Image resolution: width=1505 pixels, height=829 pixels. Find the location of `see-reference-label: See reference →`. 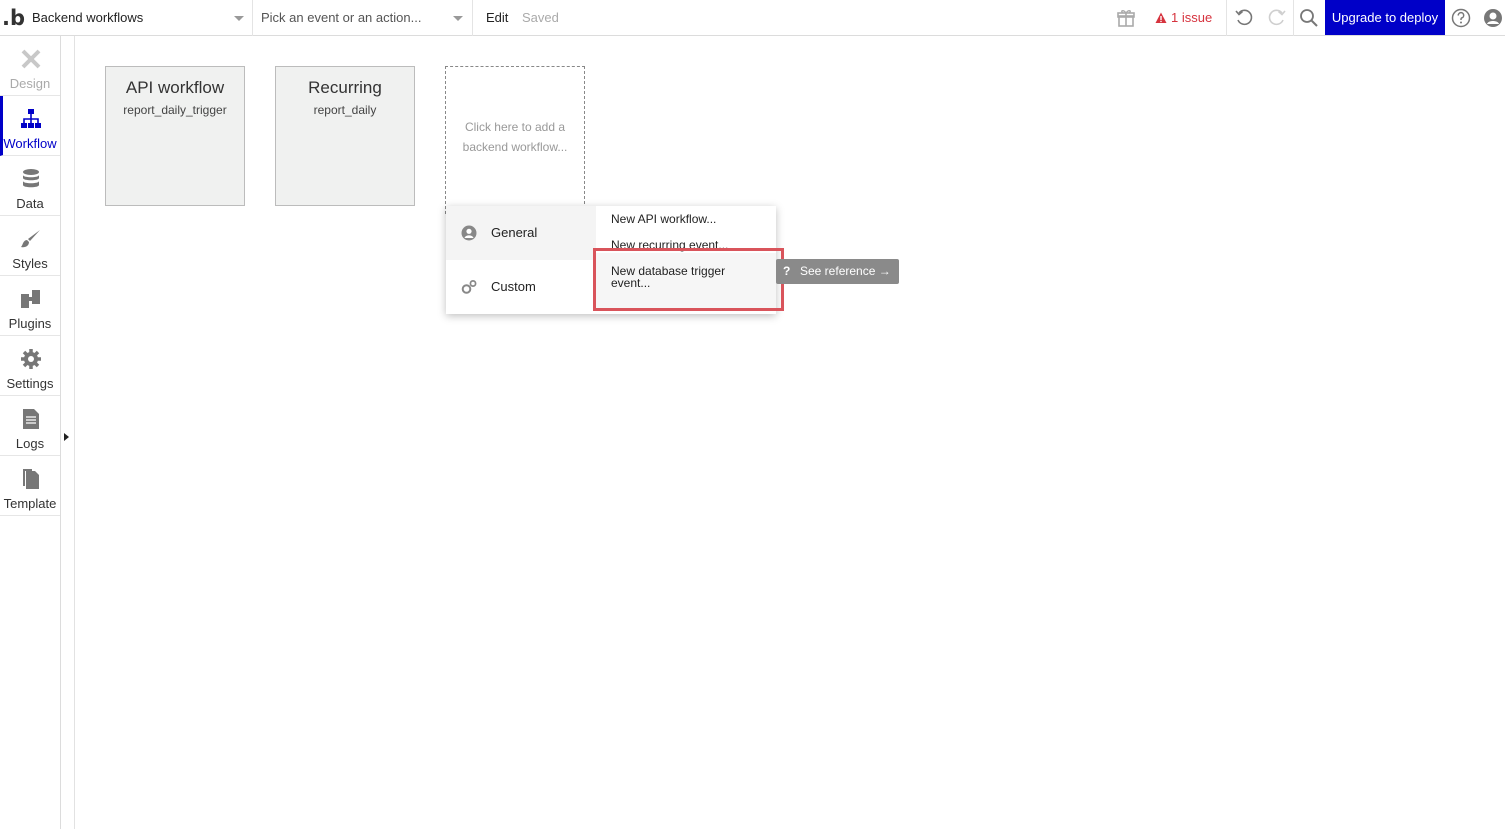

see-reference-label: See reference → is located at coordinates (845, 271).